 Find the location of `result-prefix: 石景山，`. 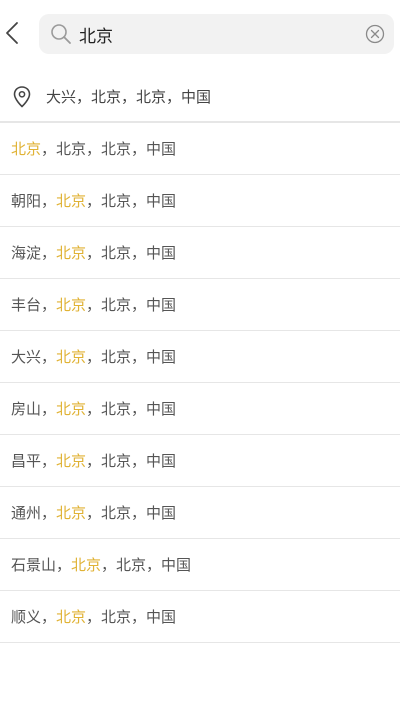

result-prefix: 石景山， is located at coordinates (41, 565).